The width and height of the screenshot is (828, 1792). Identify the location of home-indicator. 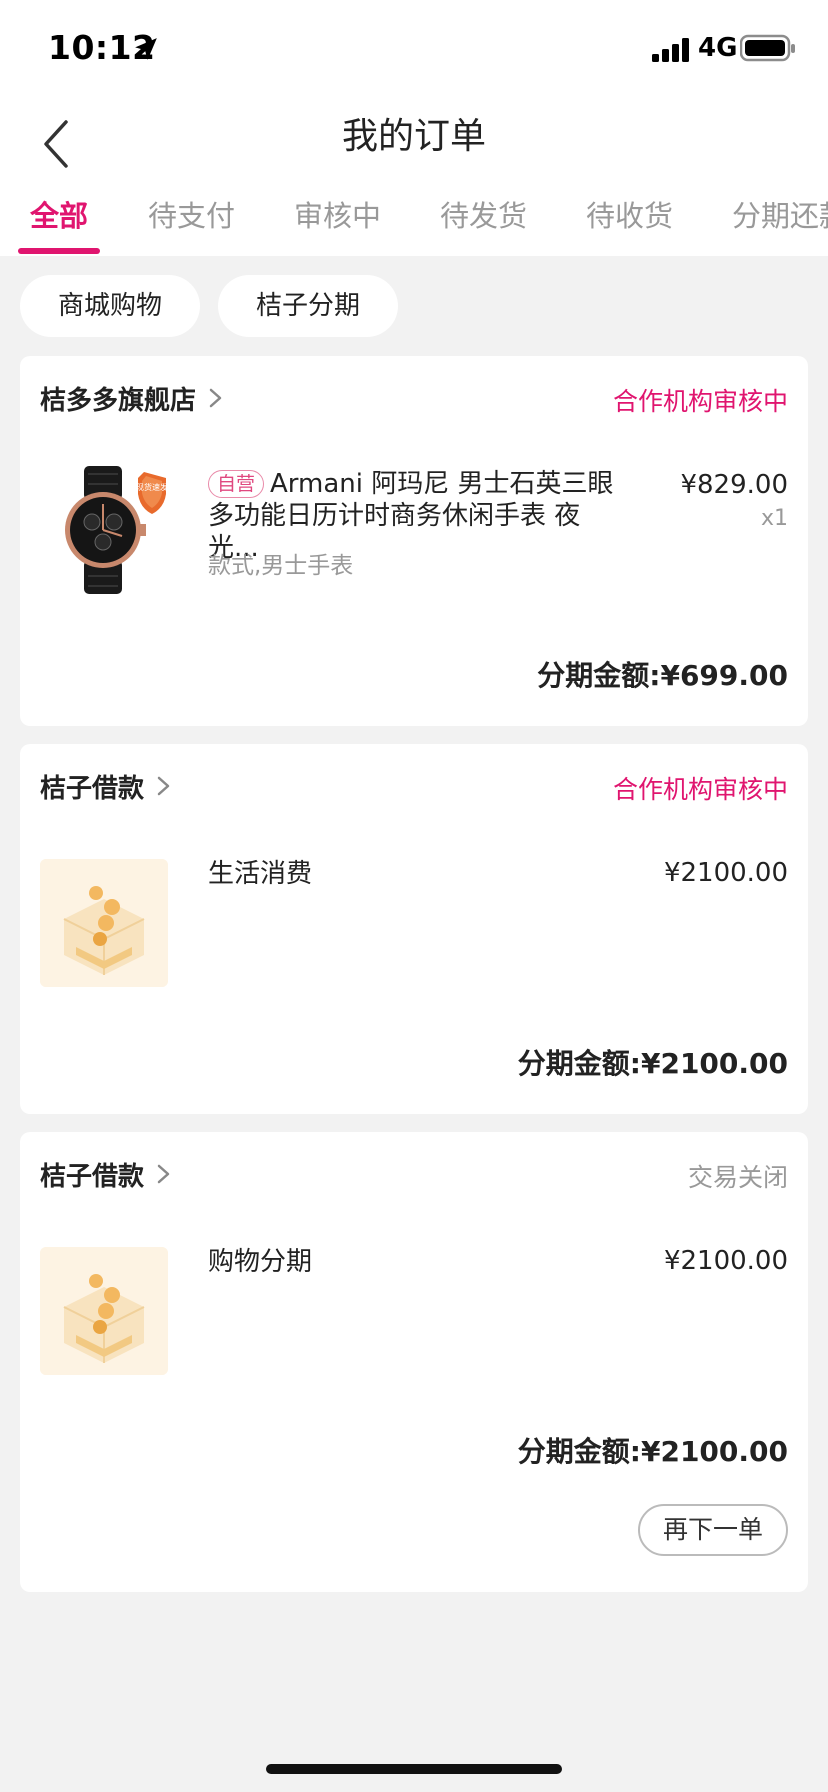
(414, 1769).